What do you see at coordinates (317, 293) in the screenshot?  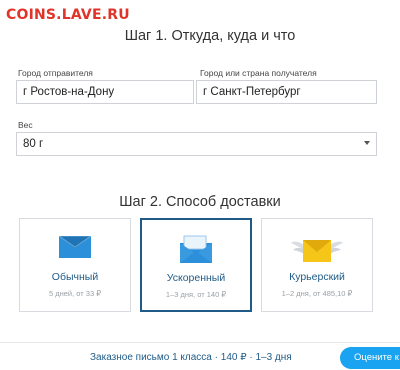 I see `delivery-option-meta: 1–2 дня, от 485,10 ₽` at bounding box center [317, 293].